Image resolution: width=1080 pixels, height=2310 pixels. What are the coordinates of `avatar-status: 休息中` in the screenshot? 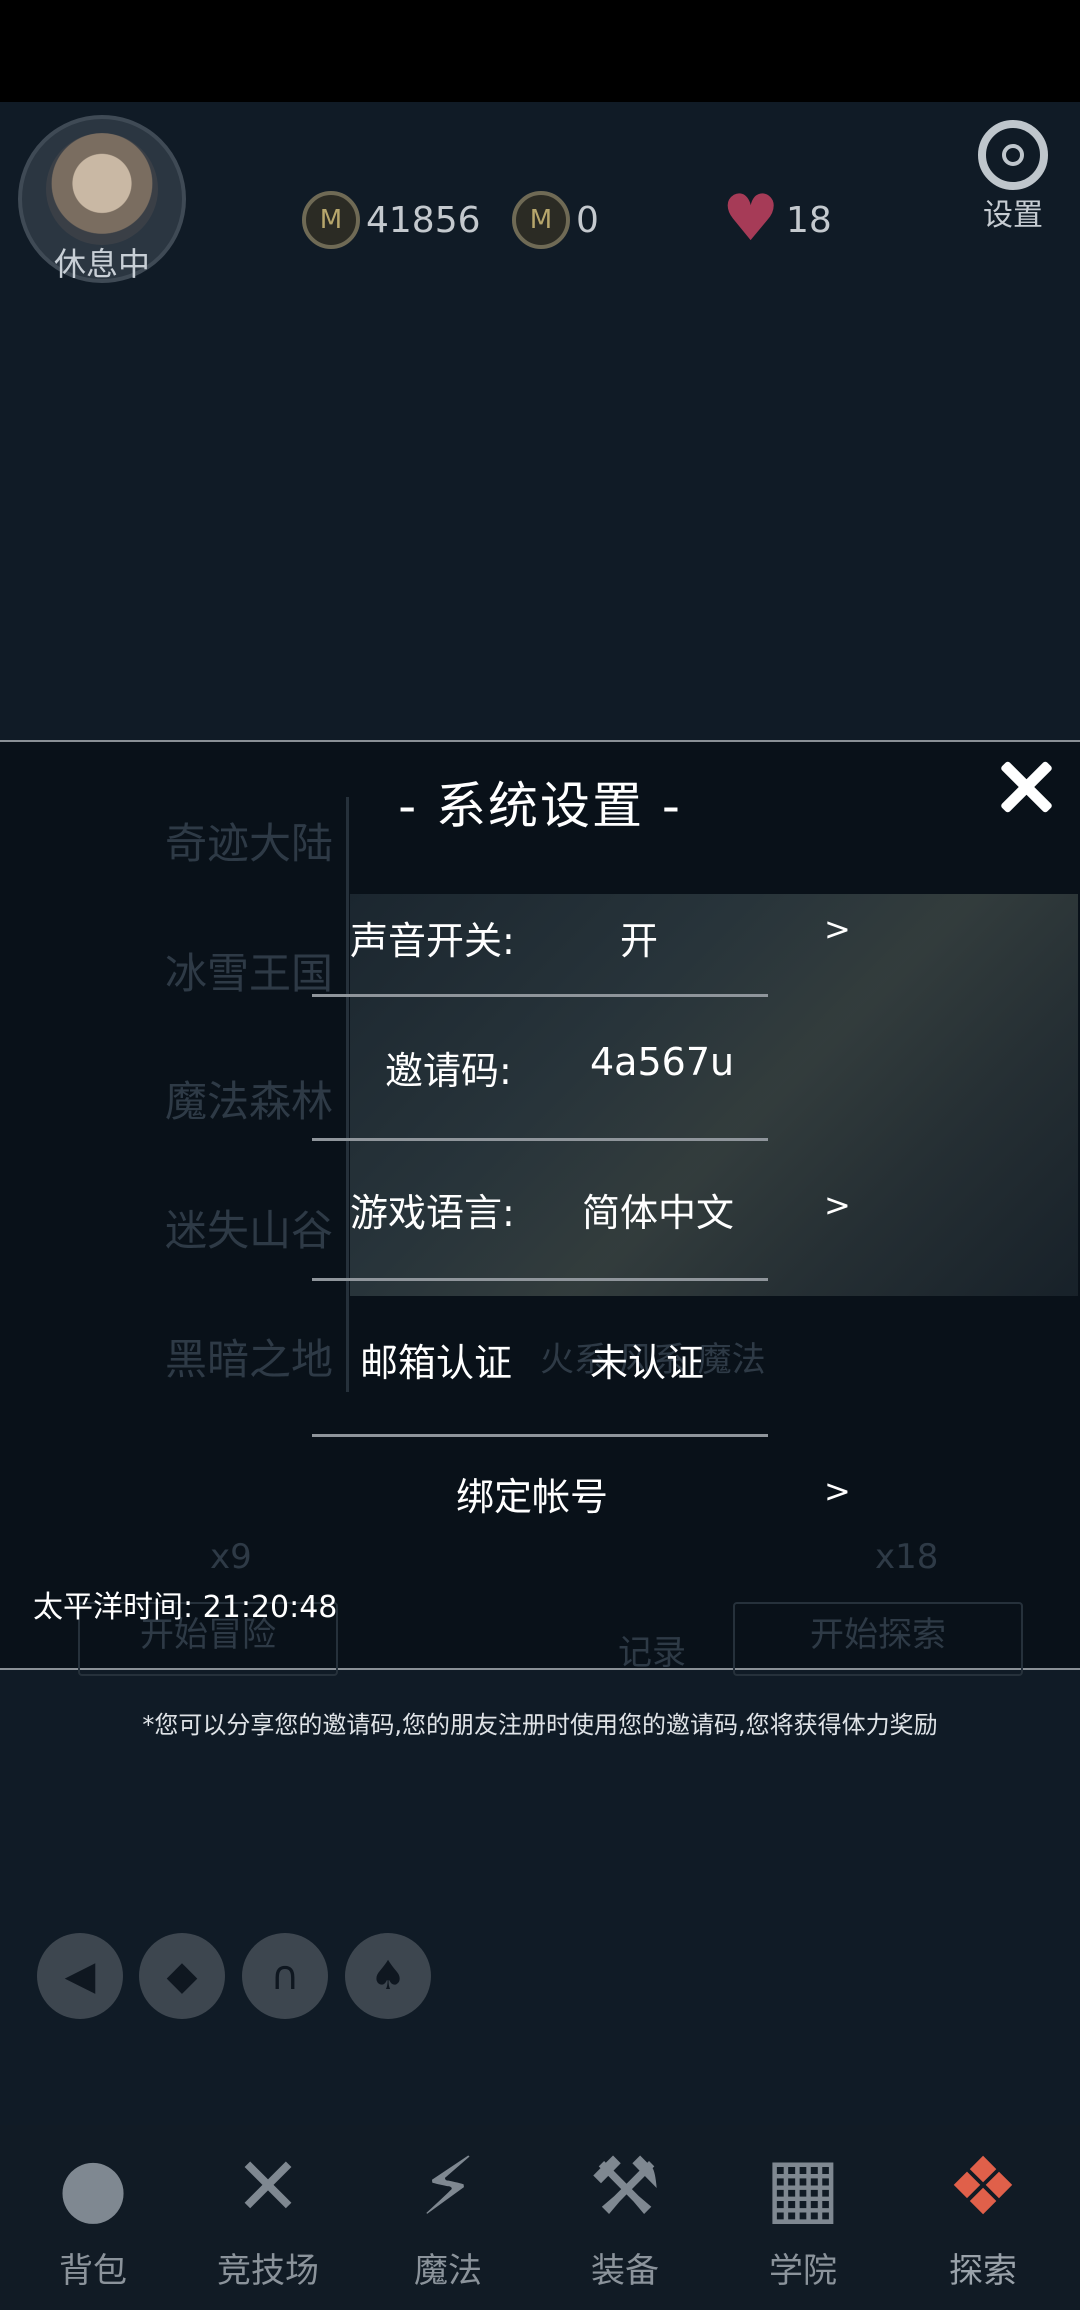 It's located at (101, 264).